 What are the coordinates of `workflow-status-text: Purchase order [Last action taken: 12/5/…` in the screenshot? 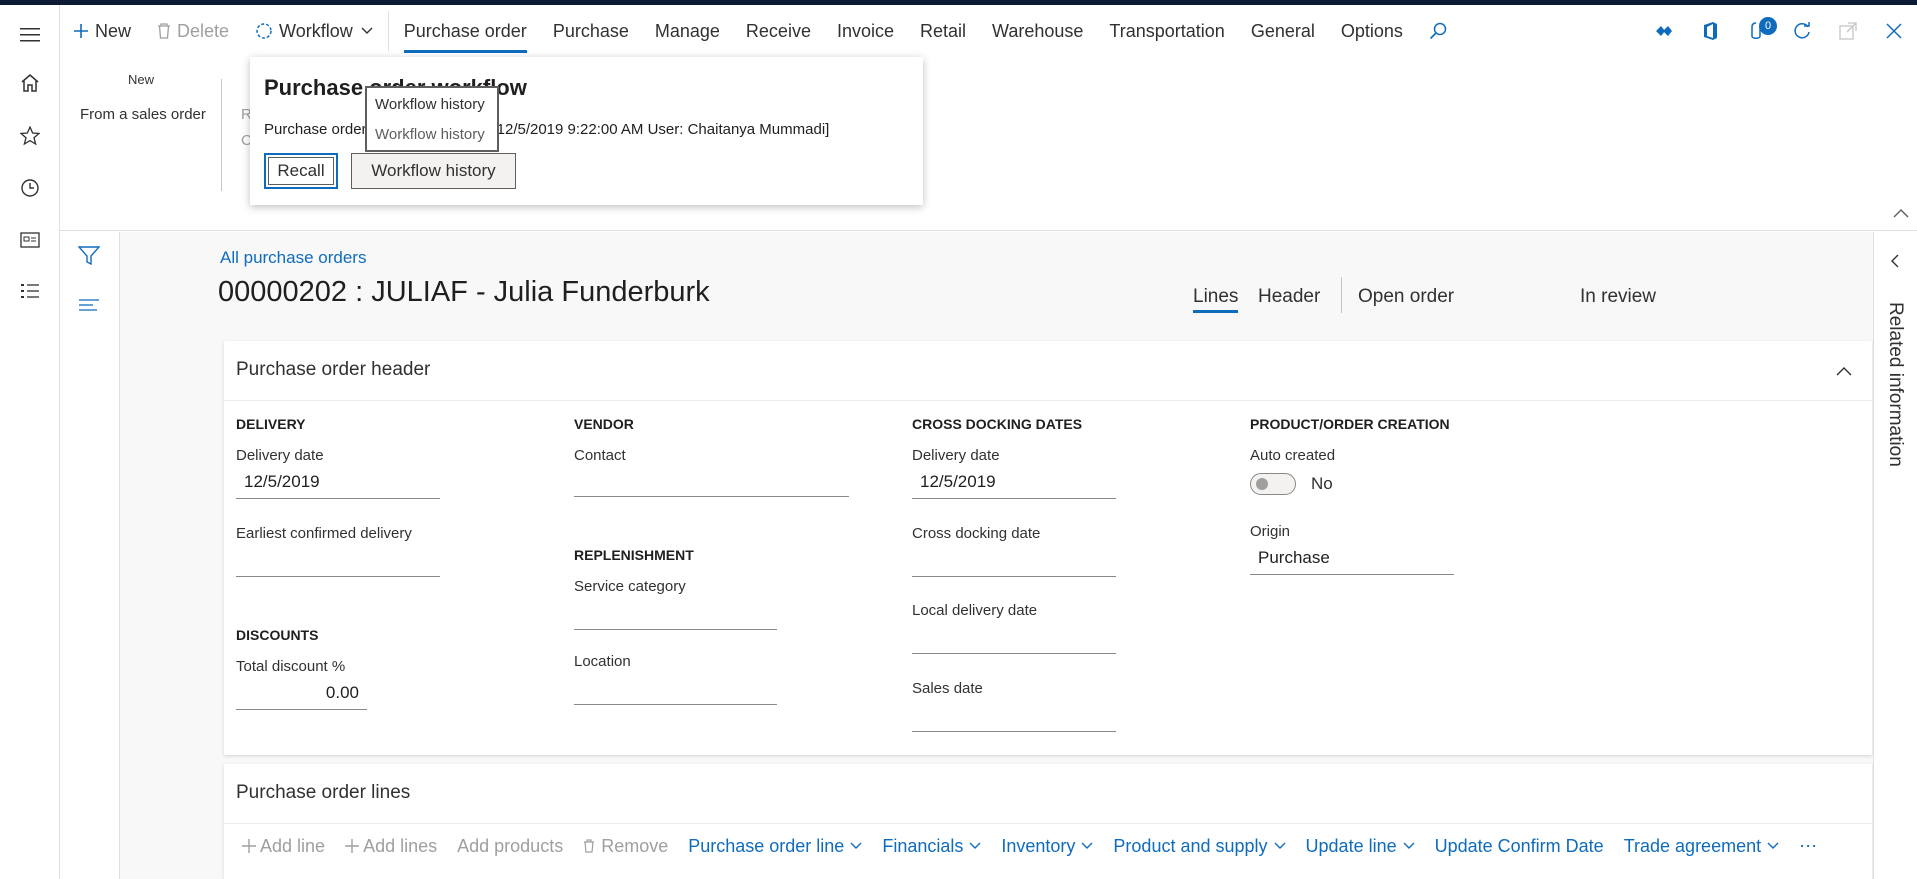 It's located at (547, 129).